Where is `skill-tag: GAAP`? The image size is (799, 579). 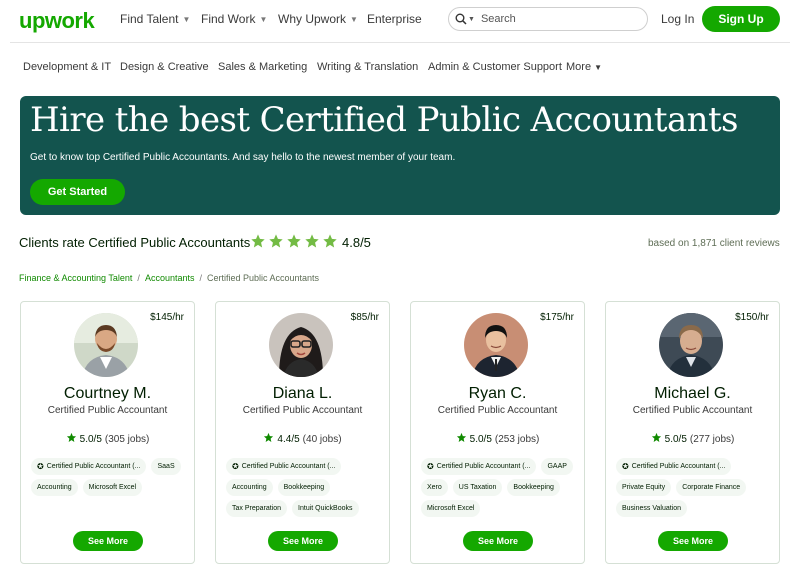 skill-tag: GAAP is located at coordinates (557, 466).